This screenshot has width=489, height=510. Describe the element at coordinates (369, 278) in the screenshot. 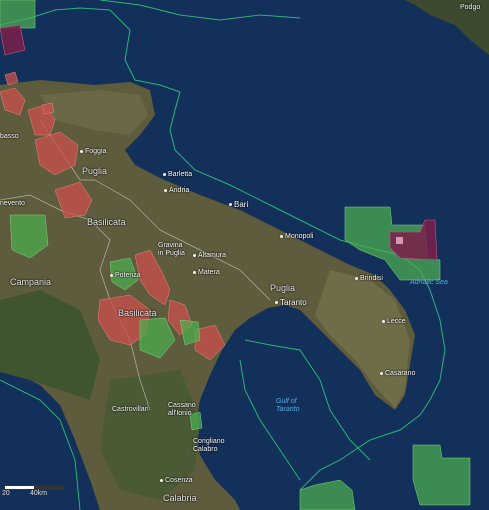

I see `label-brindisi: Brindisi` at that location.